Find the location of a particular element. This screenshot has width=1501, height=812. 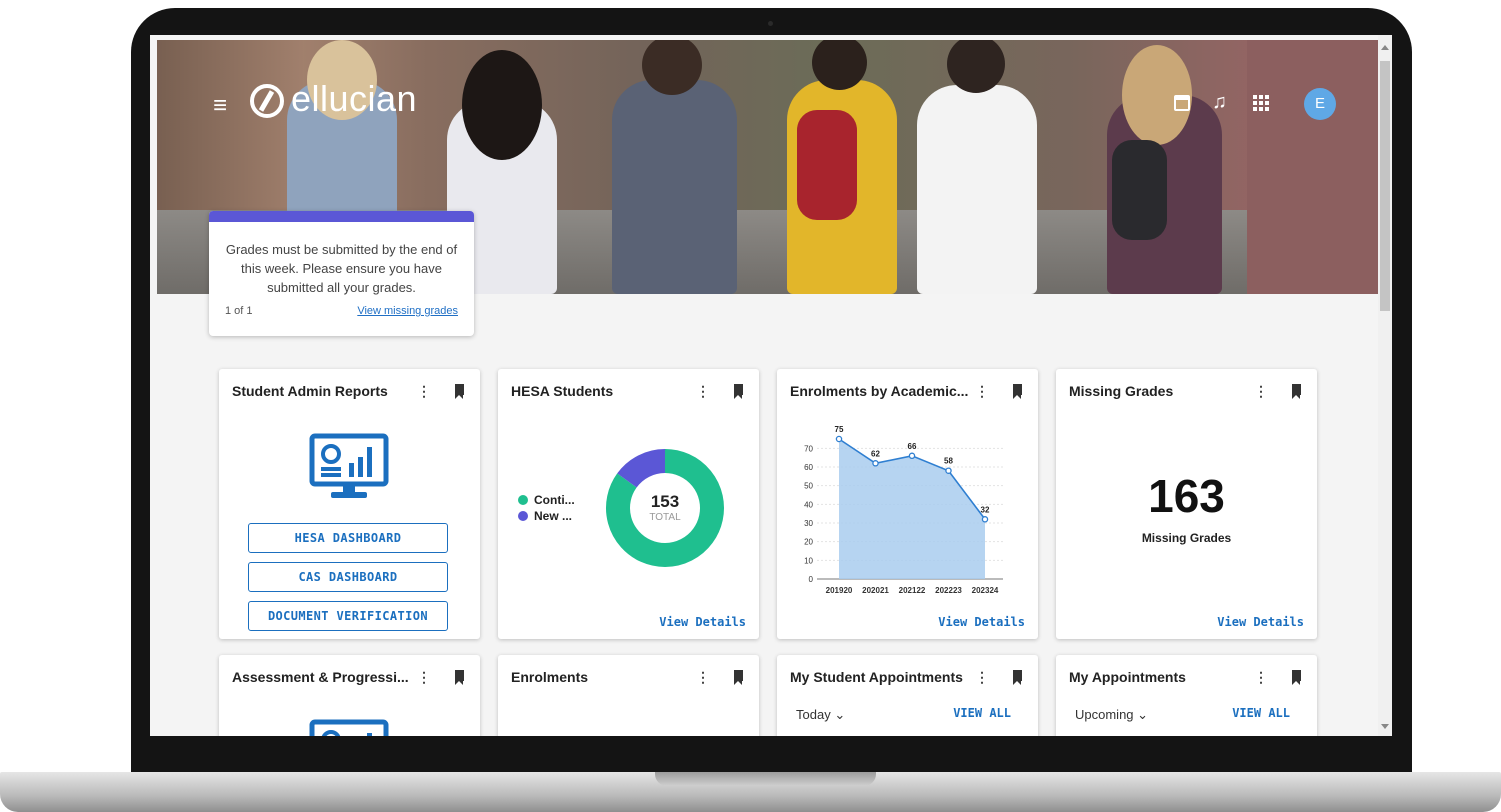

notification-accent-bar is located at coordinates (341, 216).